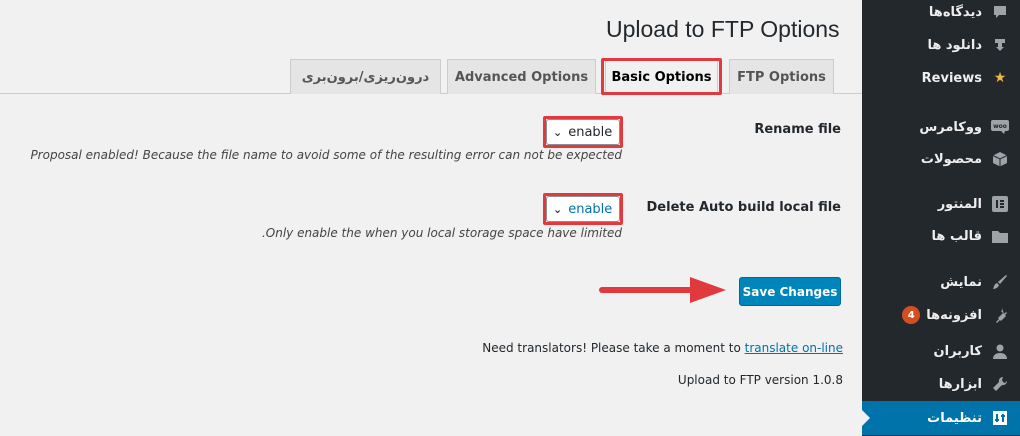 This screenshot has width=1020, height=436. I want to click on highlight-basic-options-tab, so click(661, 76).